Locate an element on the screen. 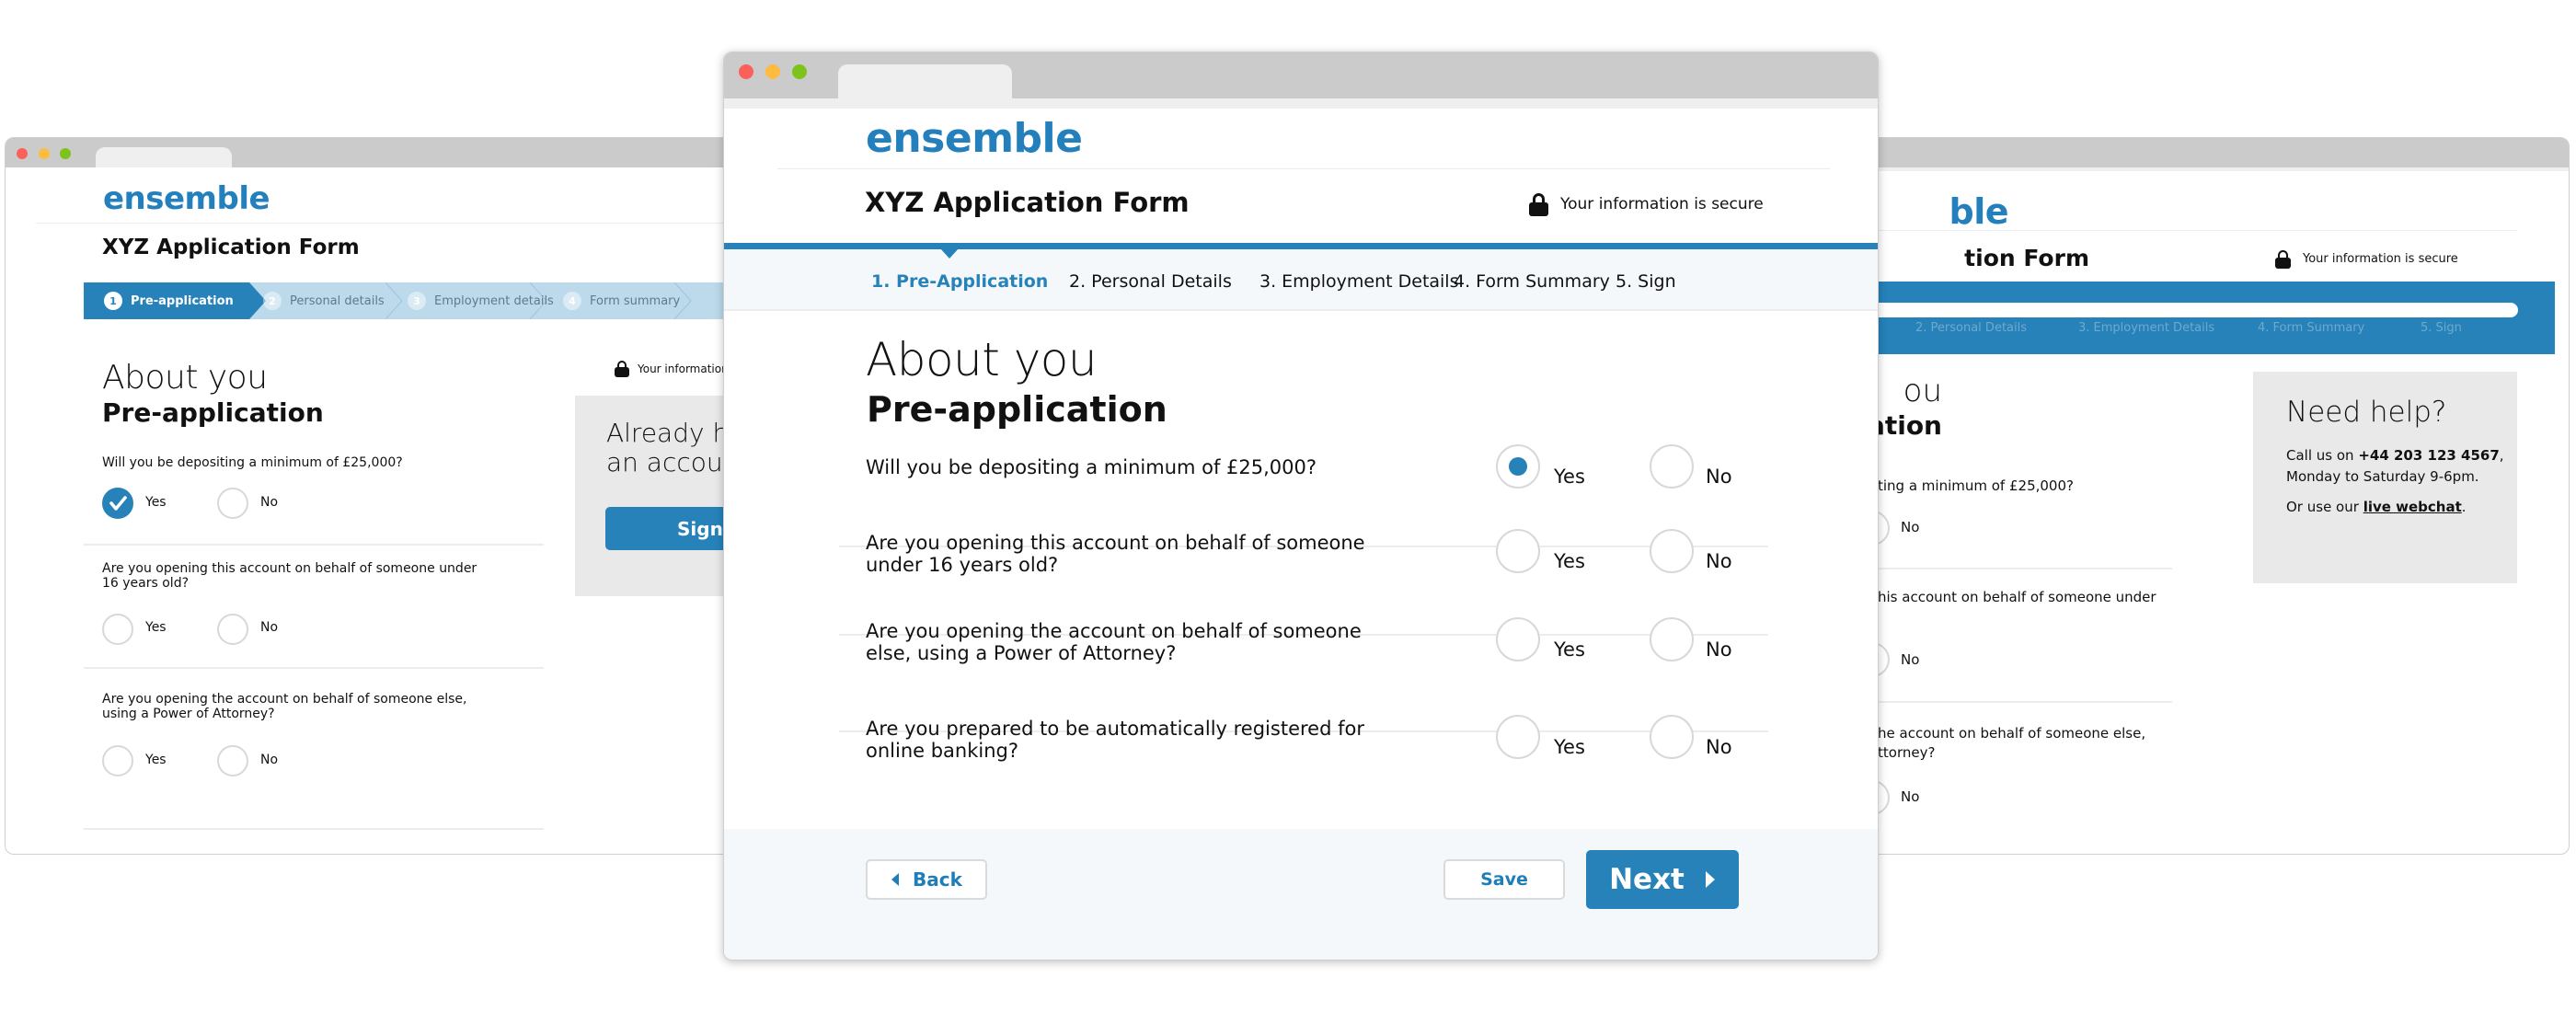  right-step-3: 3. Employment Details is located at coordinates (2146, 328).